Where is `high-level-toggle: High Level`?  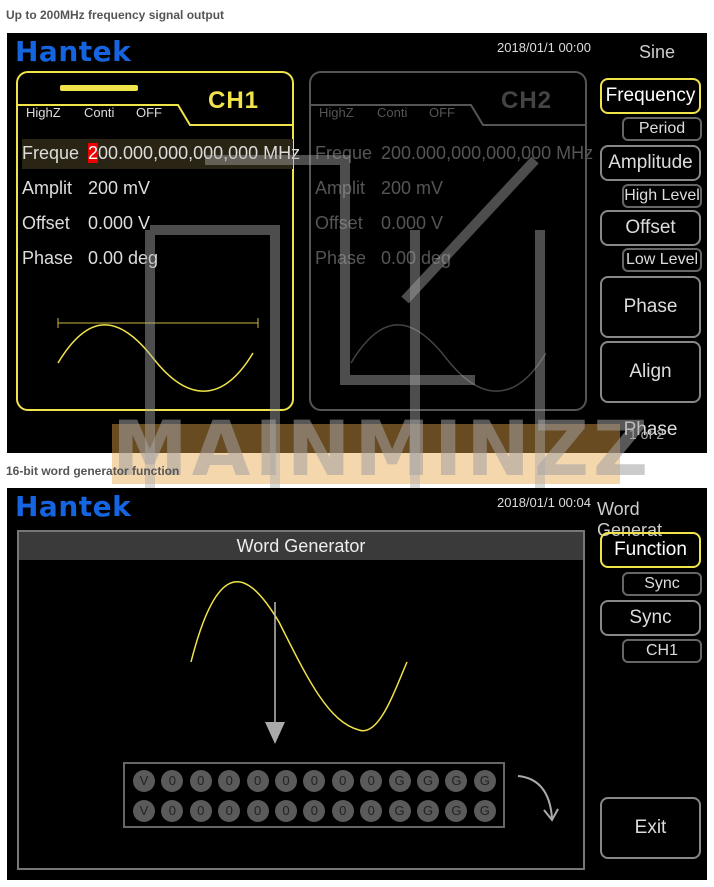
high-level-toggle: High Level is located at coordinates (662, 196).